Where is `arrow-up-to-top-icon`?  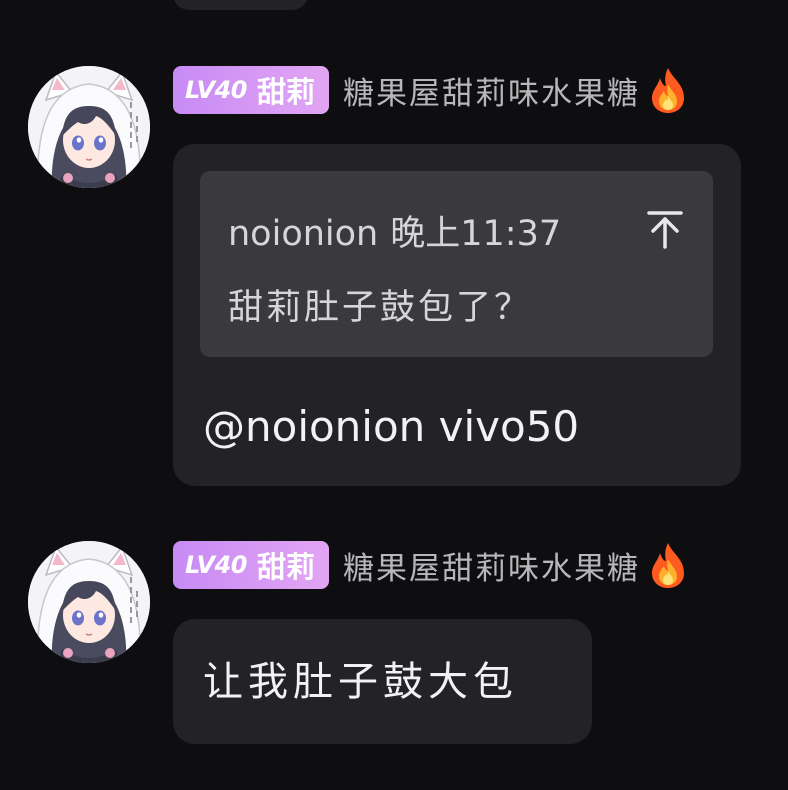 arrow-up-to-top-icon is located at coordinates (665, 229).